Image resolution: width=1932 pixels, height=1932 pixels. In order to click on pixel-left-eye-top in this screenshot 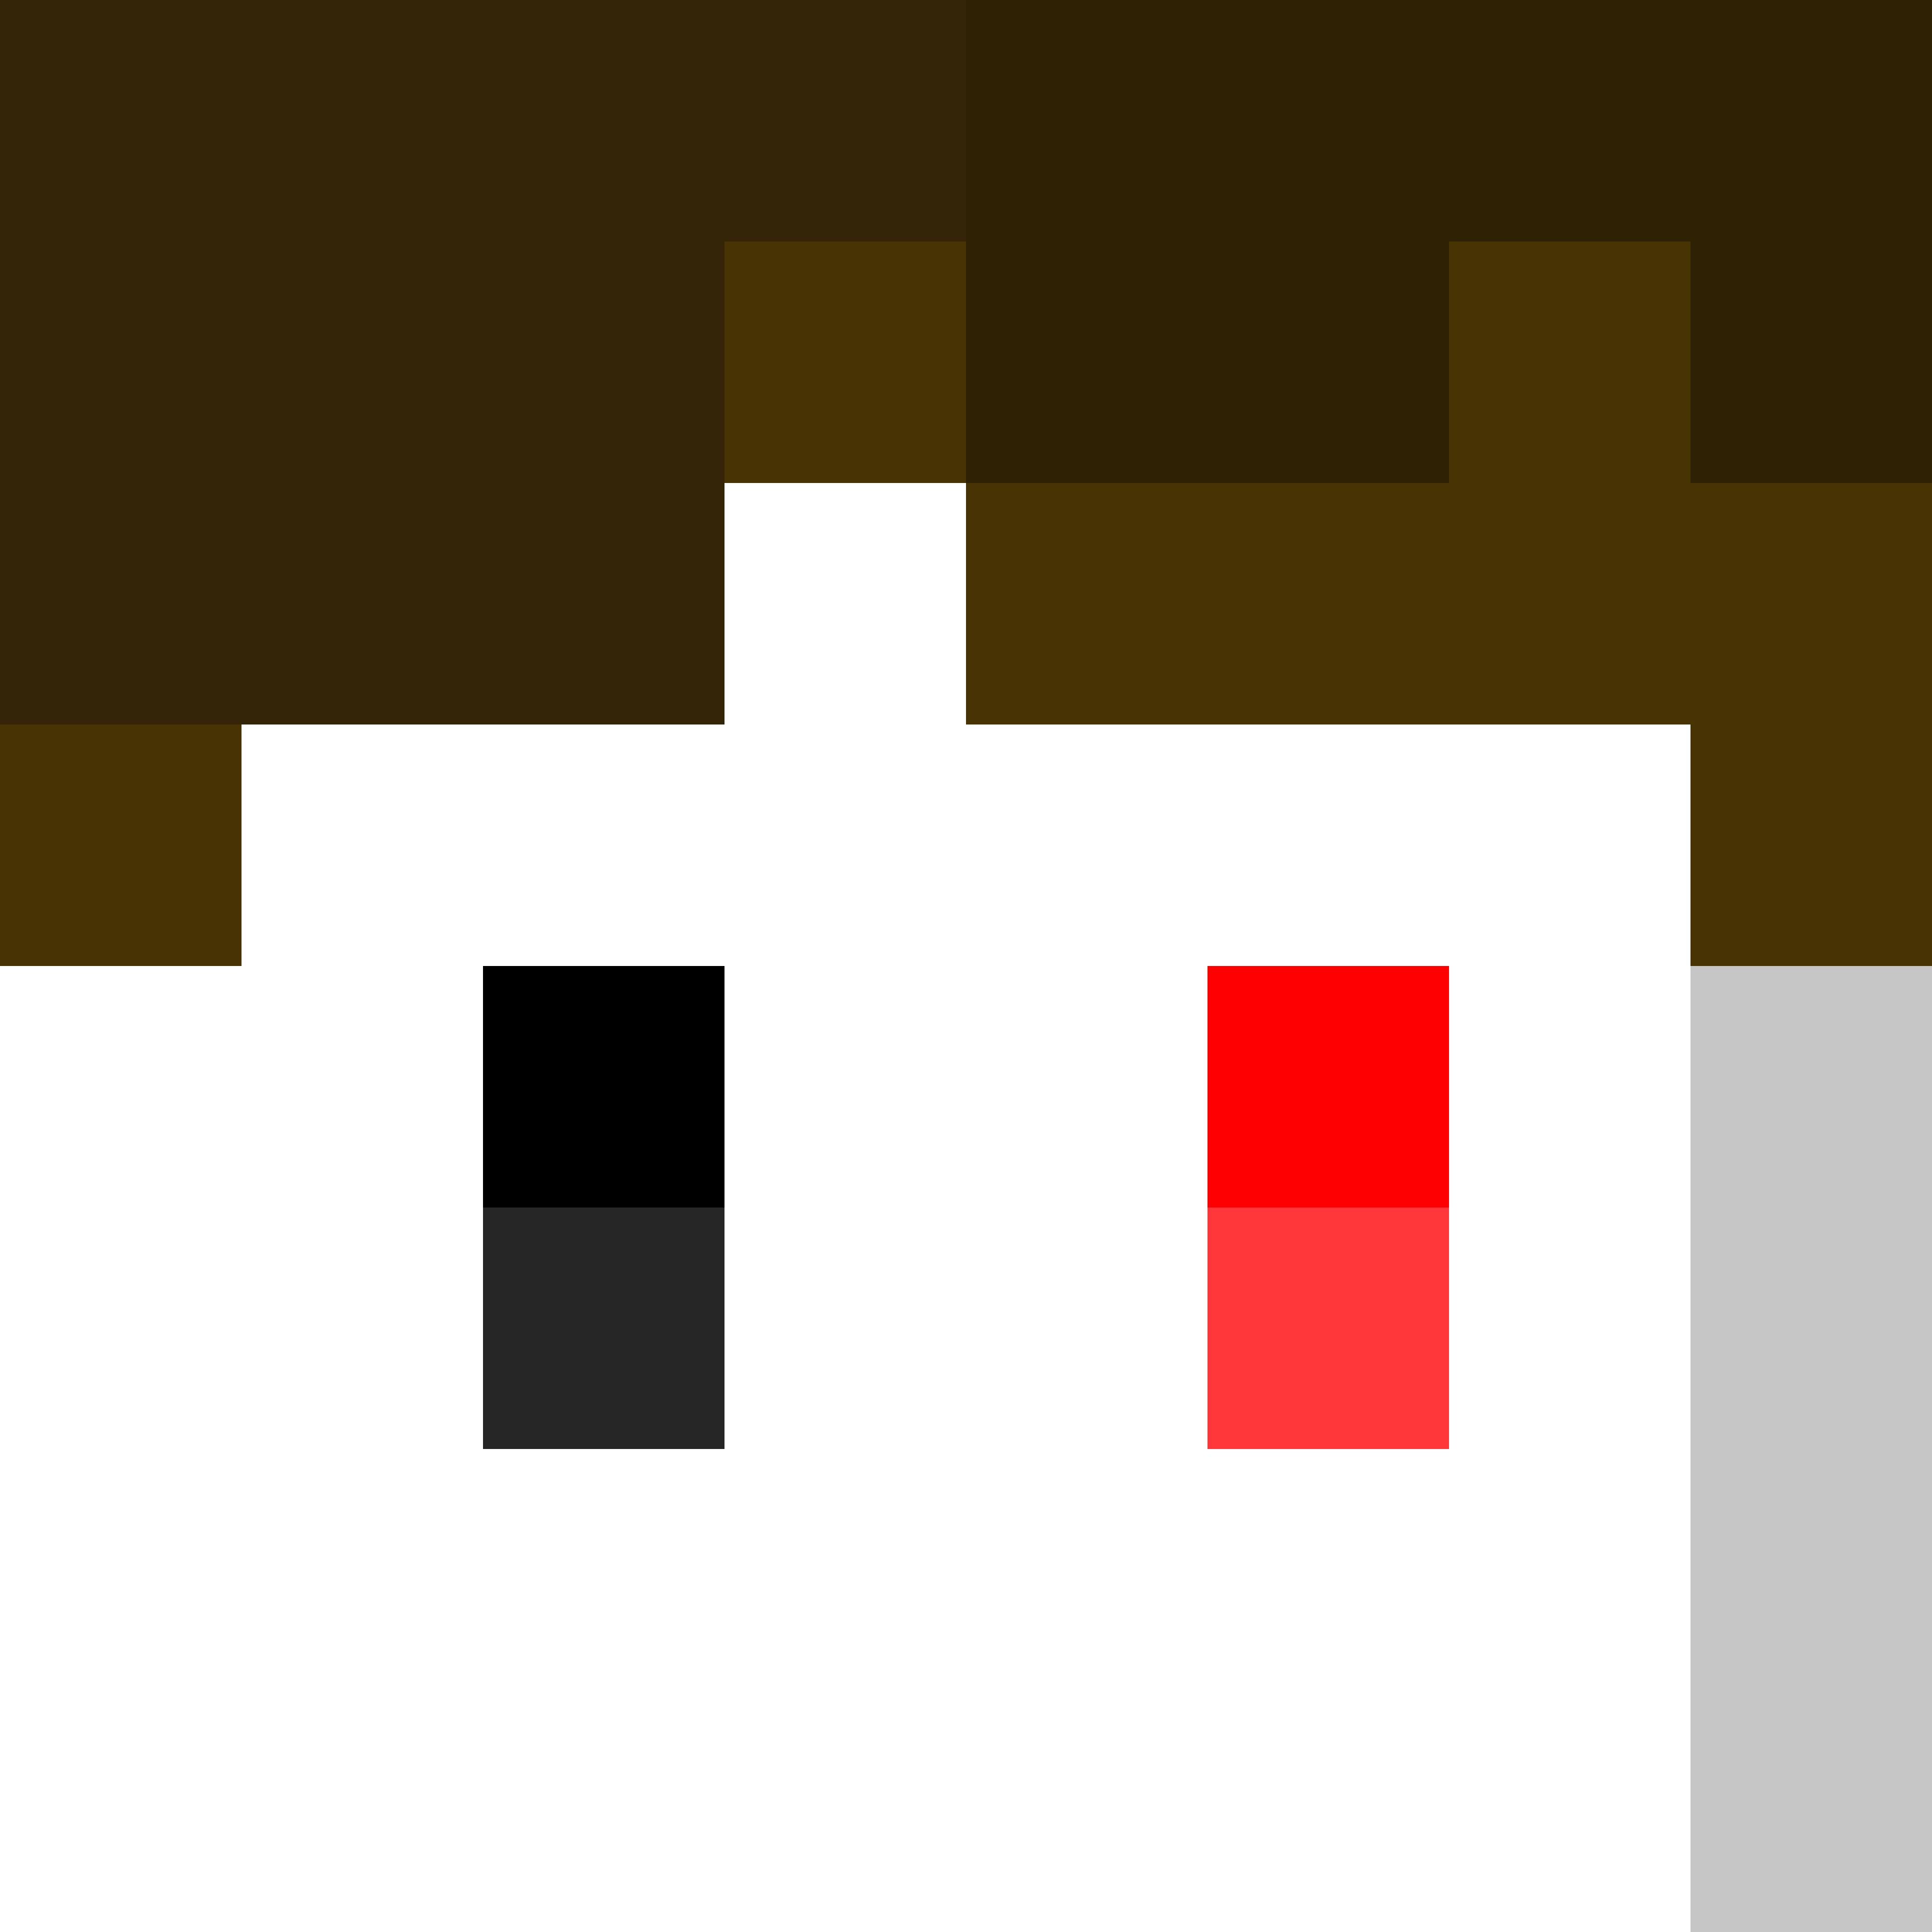, I will do `click(603, 1087)`.